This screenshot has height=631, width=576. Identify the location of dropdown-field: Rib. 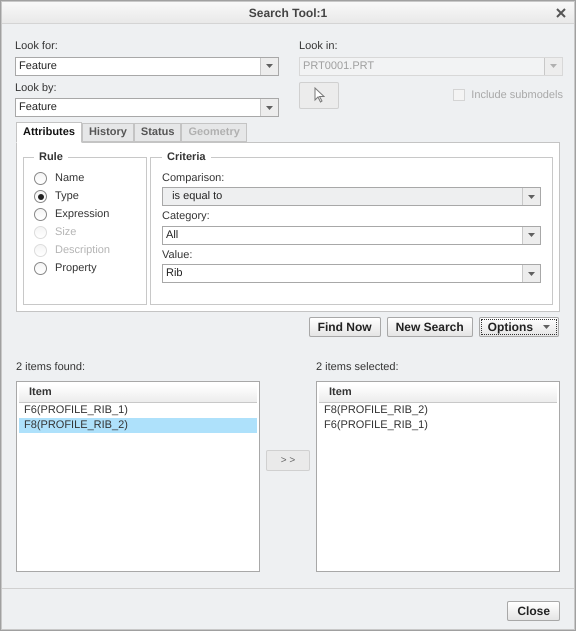
(351, 273).